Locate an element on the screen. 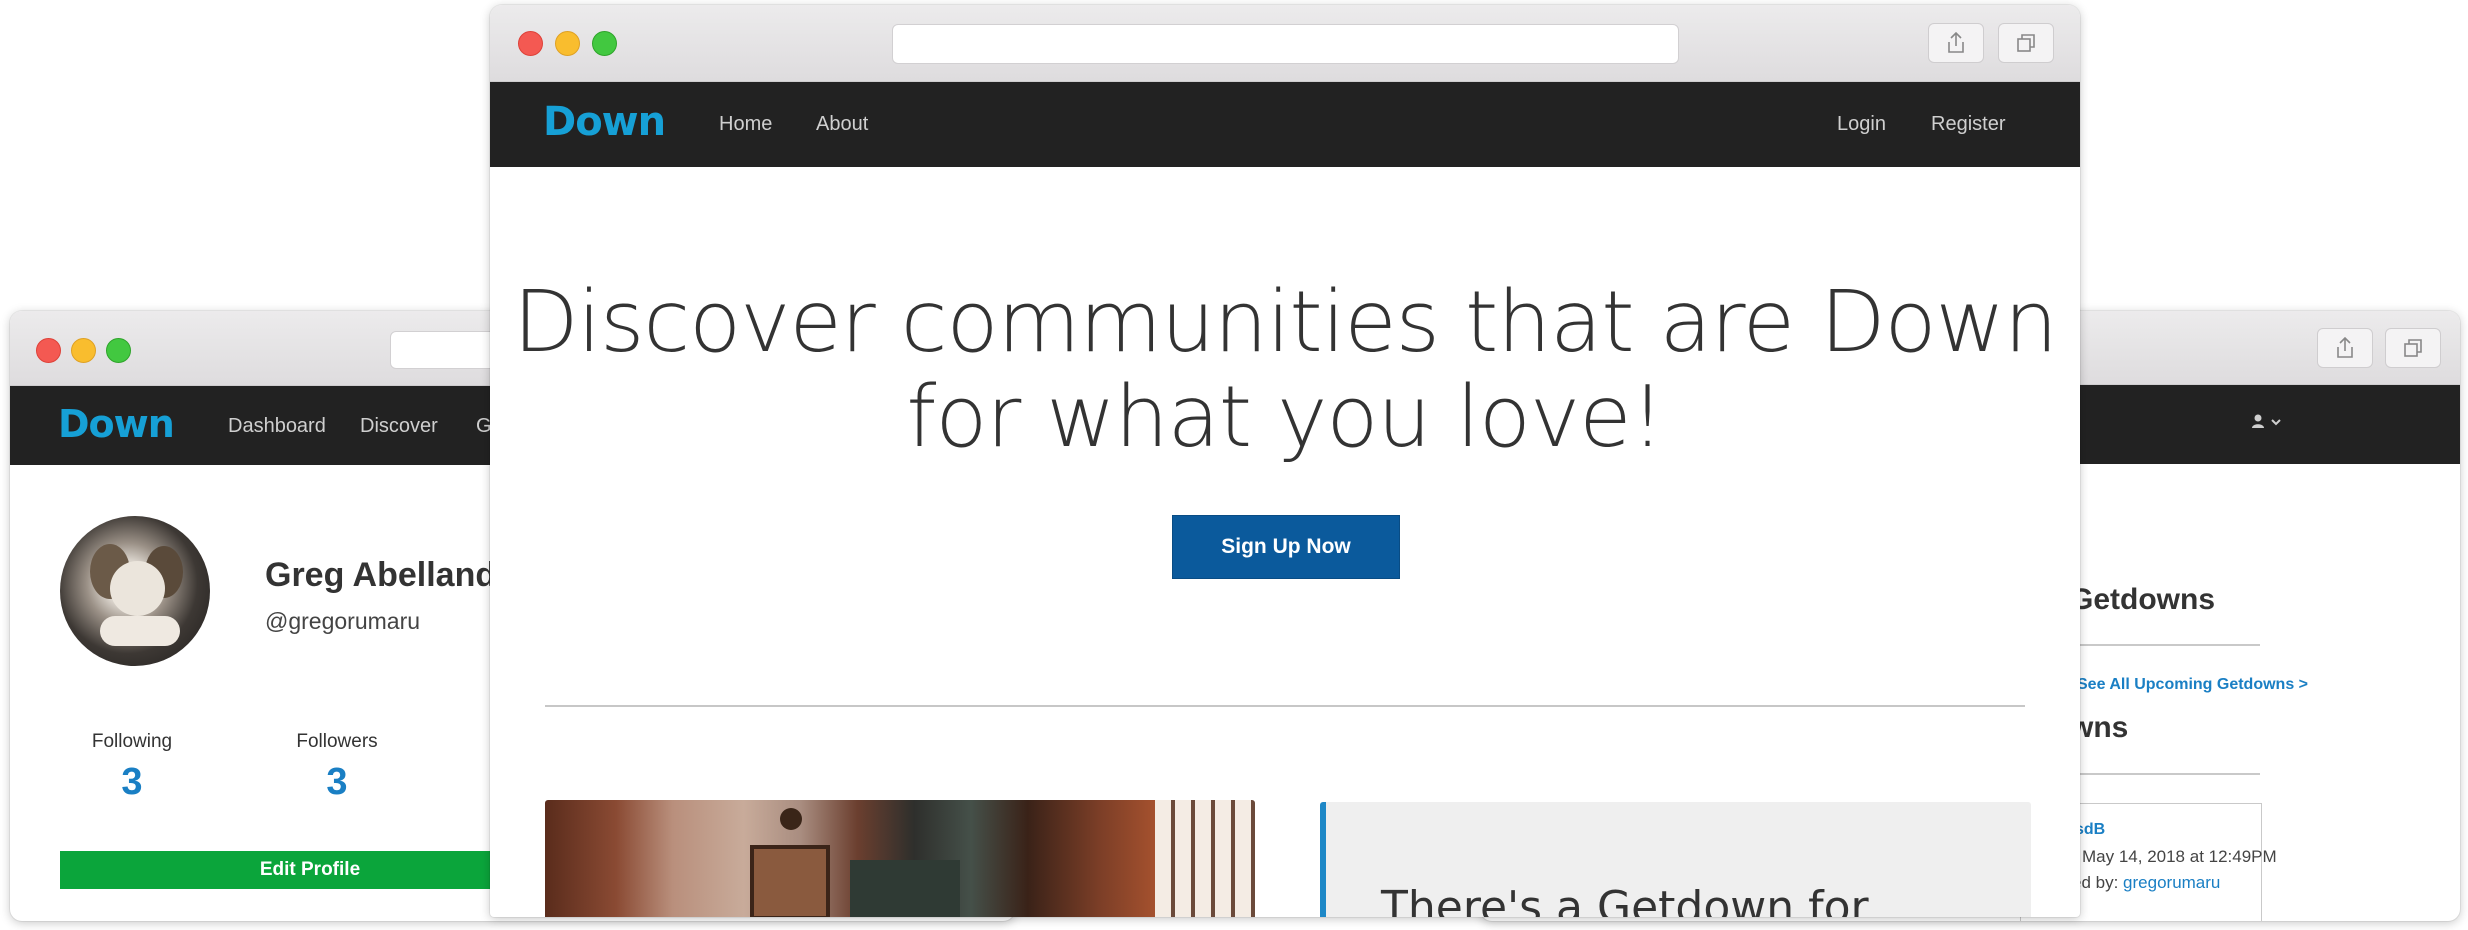 This screenshot has height=930, width=2468. user-dropdown-icon is located at coordinates (2266, 421).